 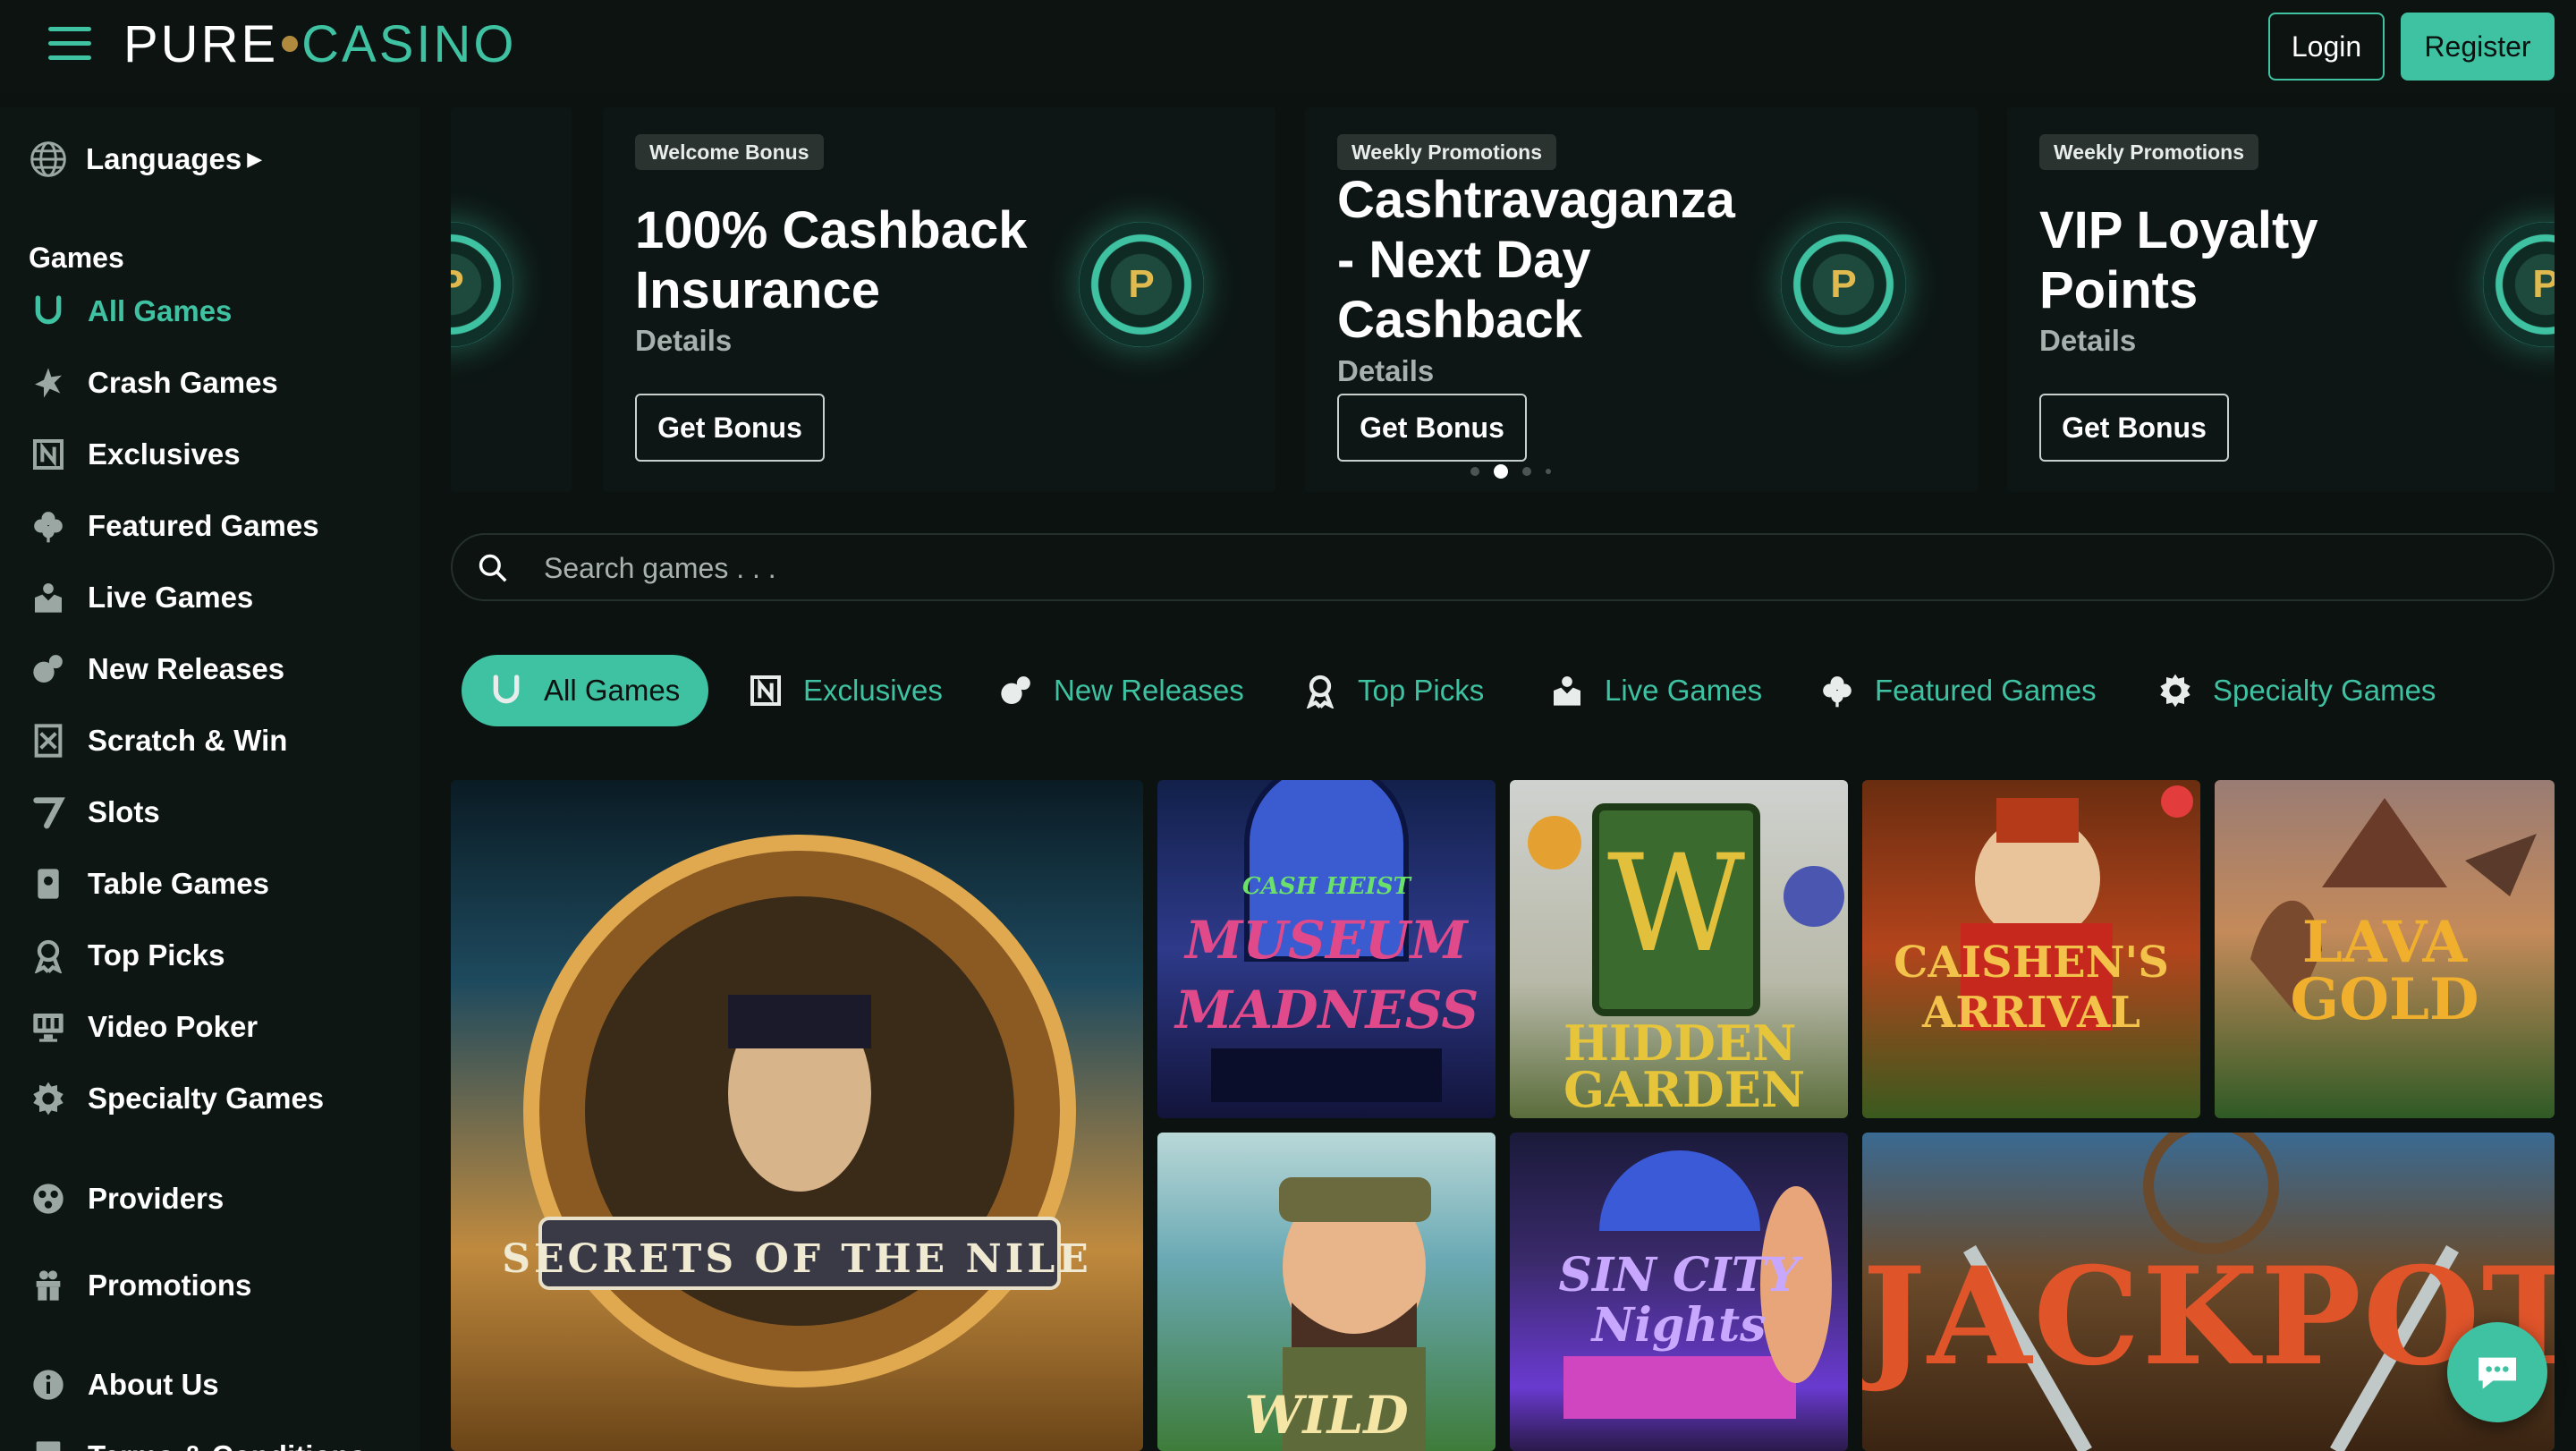 I want to click on sidebar-item-slots: Slots, so click(x=216, y=812).